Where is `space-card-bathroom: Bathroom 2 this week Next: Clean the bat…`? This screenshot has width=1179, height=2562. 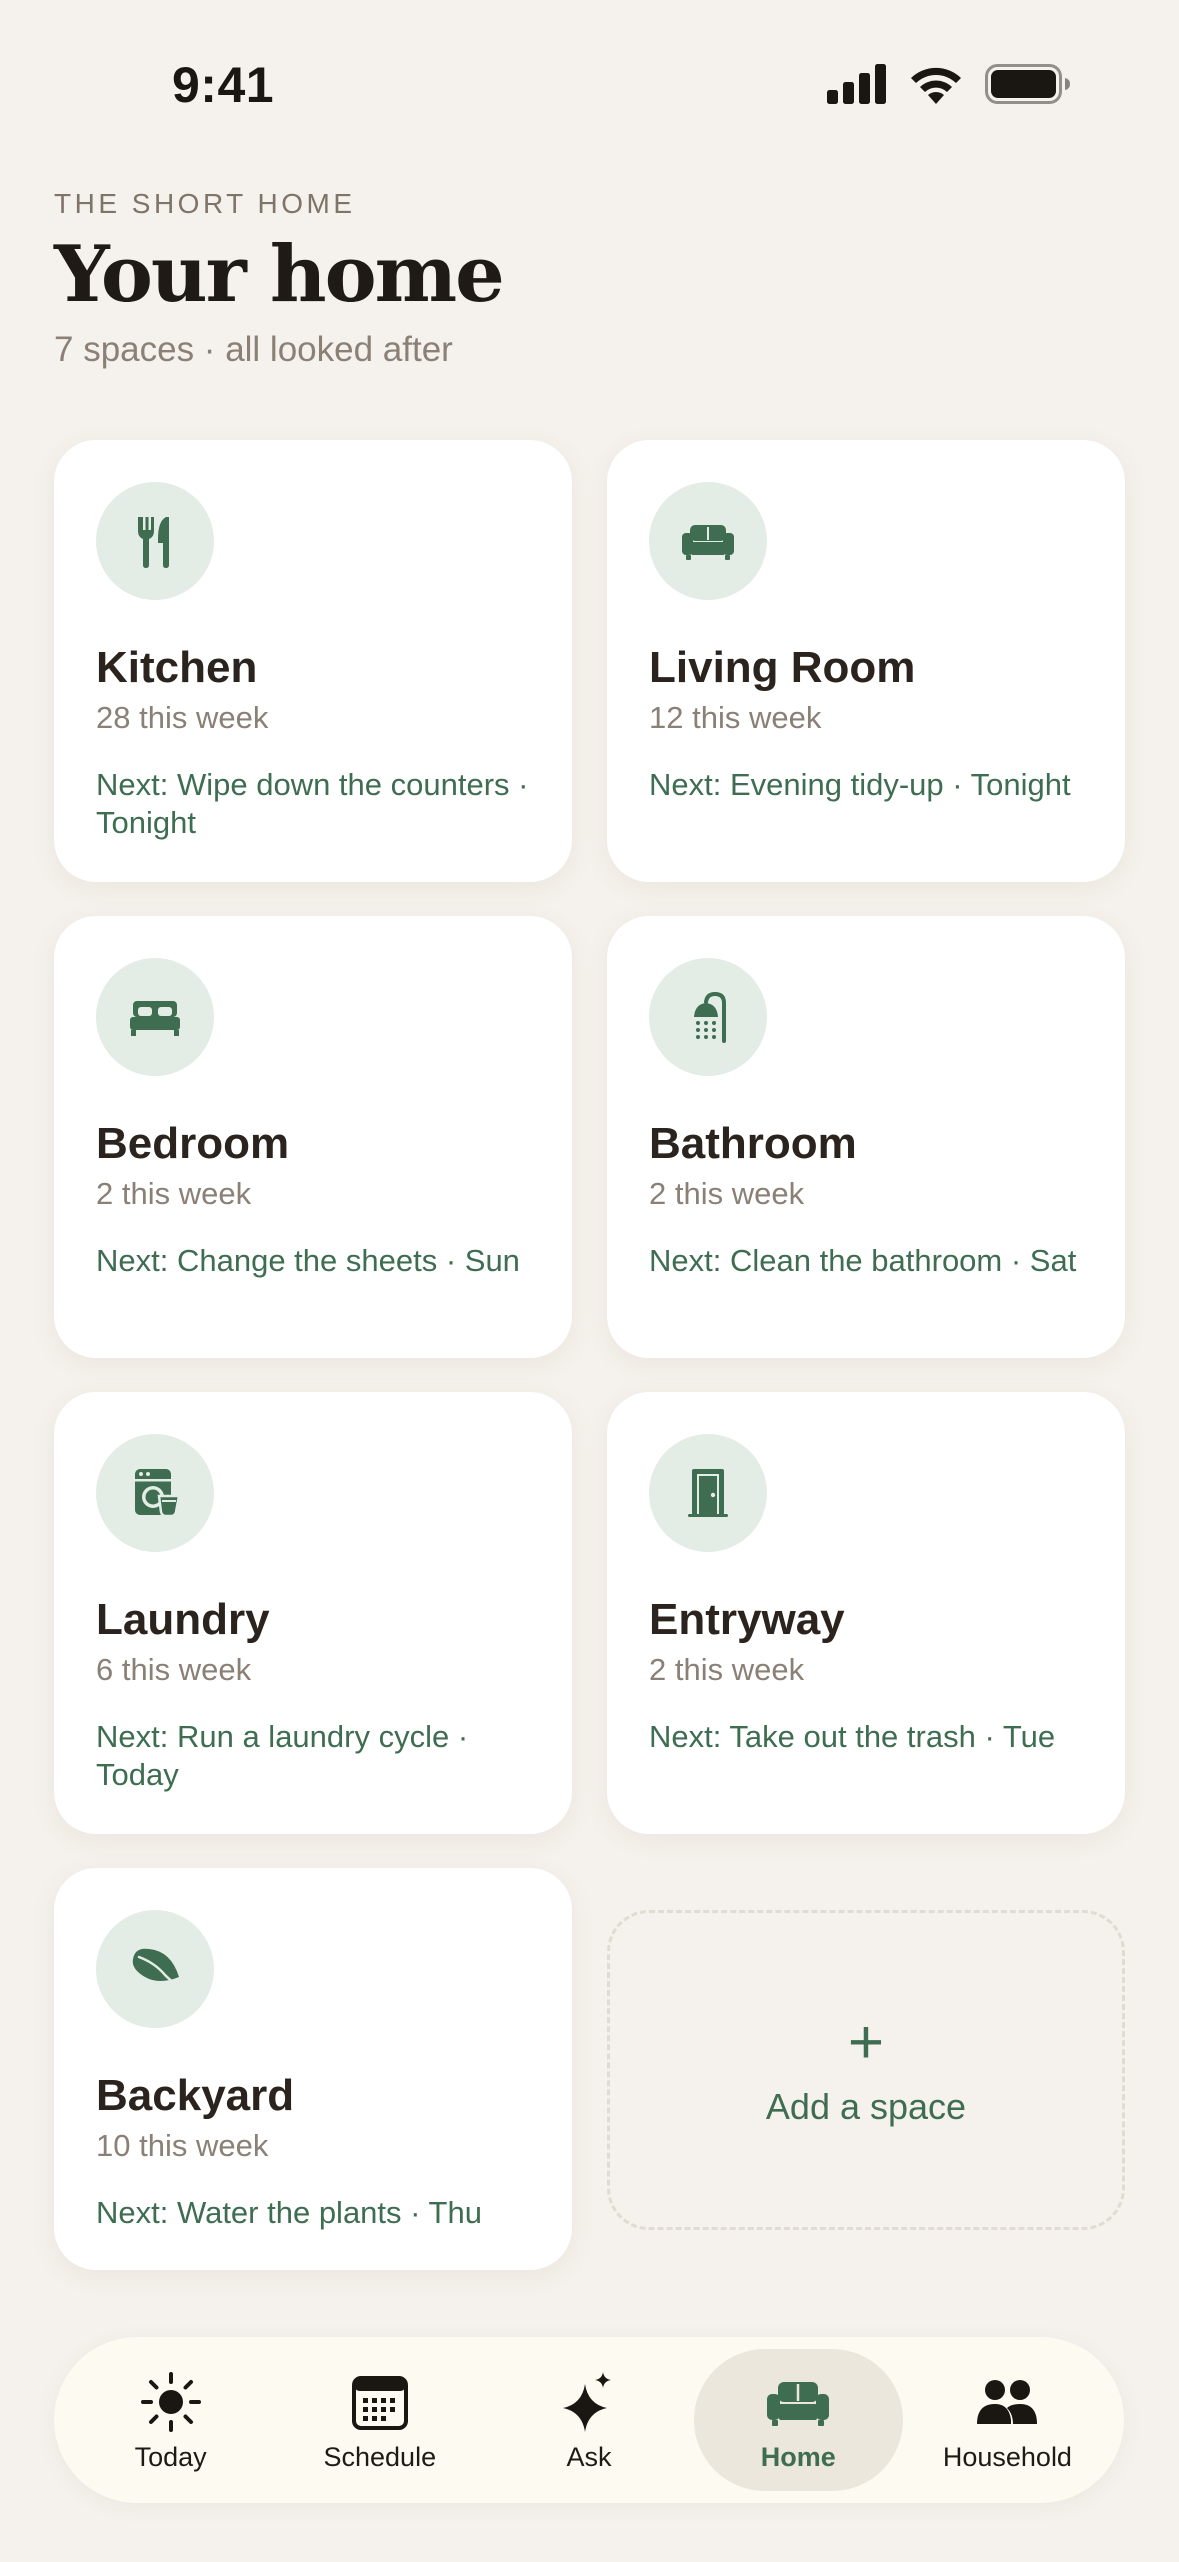
space-card-bathroom: Bathroom 2 this week Next: Clean the bat… is located at coordinates (866, 1137).